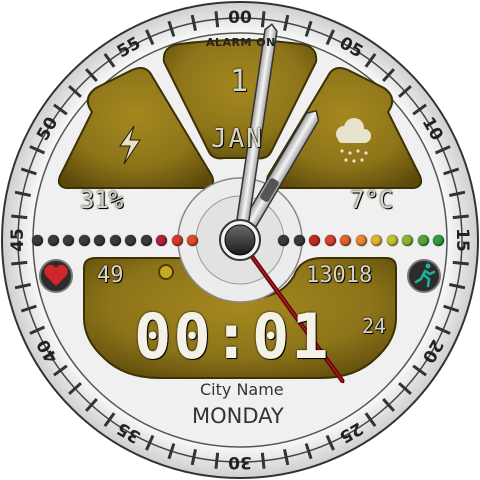  What do you see at coordinates (240, 240) in the screenshot?
I see `center-hub-cap` at bounding box center [240, 240].